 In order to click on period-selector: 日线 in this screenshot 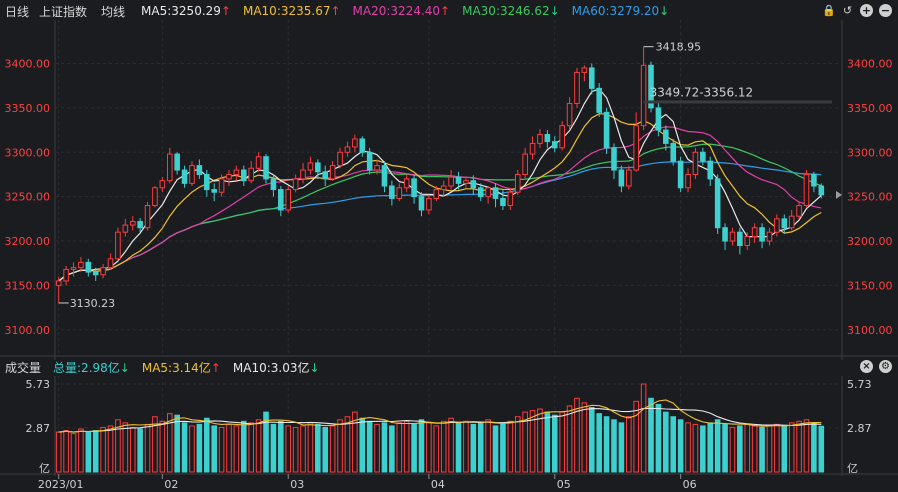, I will do `click(17, 11)`.